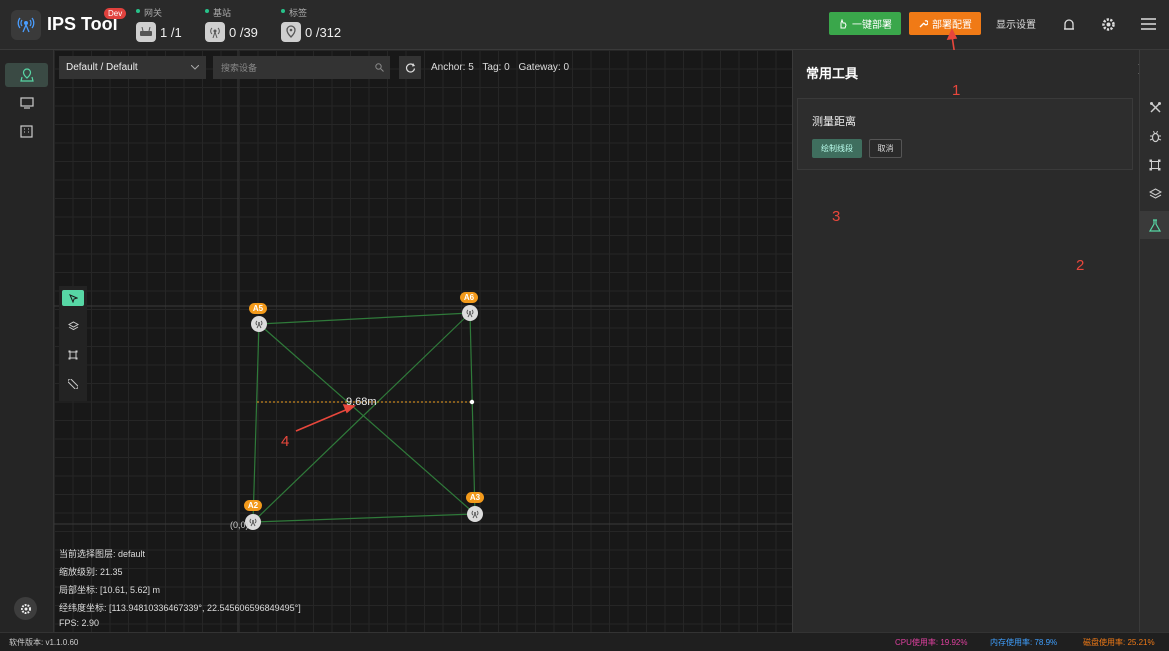 The width and height of the screenshot is (1169, 651). Describe the element at coordinates (470, 313) in the screenshot. I see `anchor-a6-icon` at that location.